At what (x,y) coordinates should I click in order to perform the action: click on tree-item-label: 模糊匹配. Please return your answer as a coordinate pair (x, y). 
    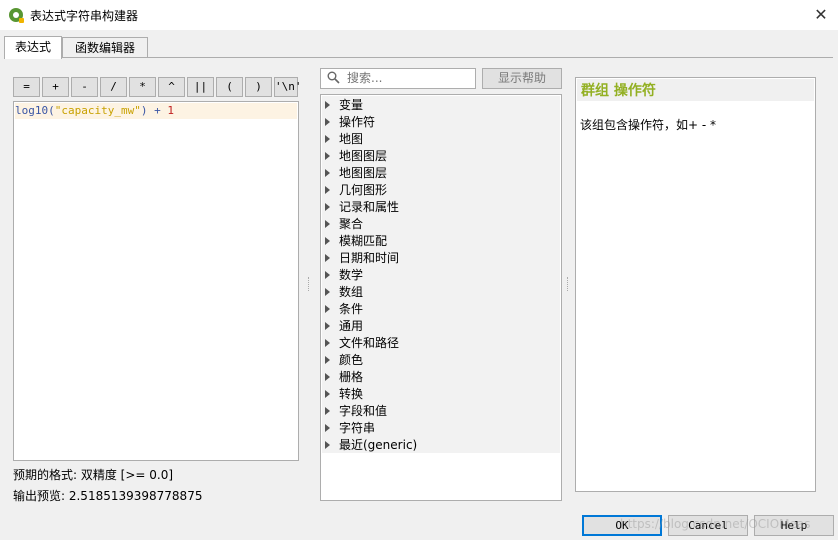
    Looking at the image, I should click on (363, 241).